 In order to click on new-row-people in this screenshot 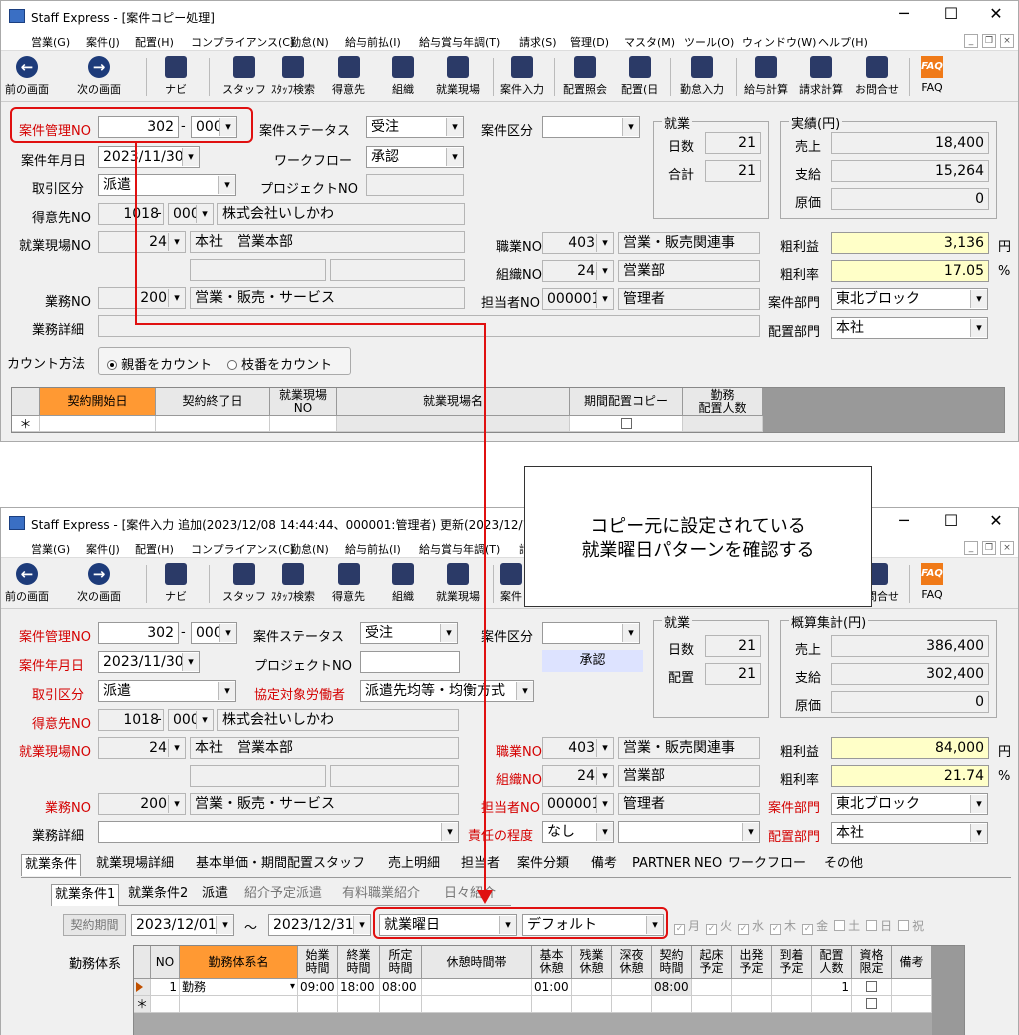, I will do `click(832, 1004)`.